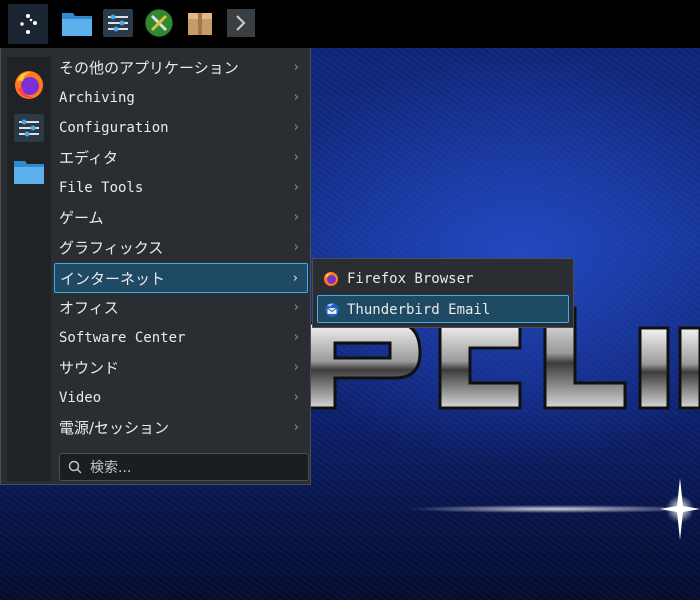 The height and width of the screenshot is (600, 700). I want to click on favorite-system-settings, so click(29, 128).